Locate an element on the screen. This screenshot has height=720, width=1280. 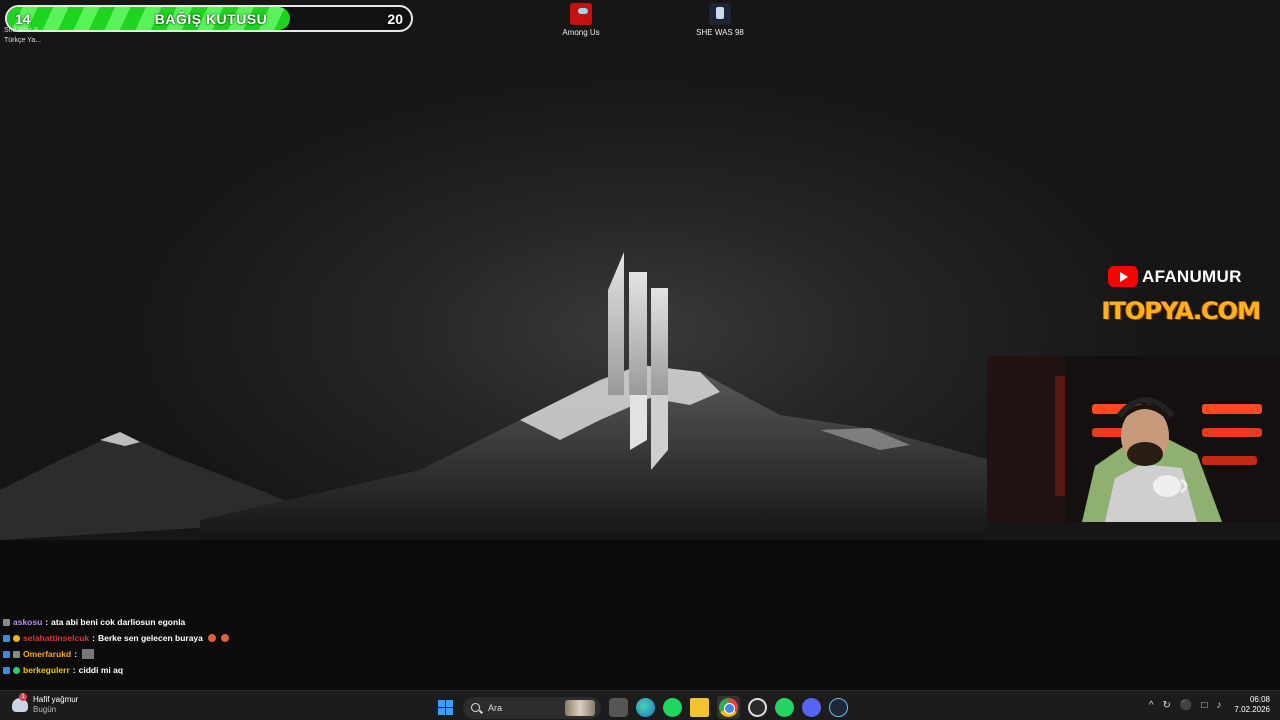
obs-icon is located at coordinates (757, 707).